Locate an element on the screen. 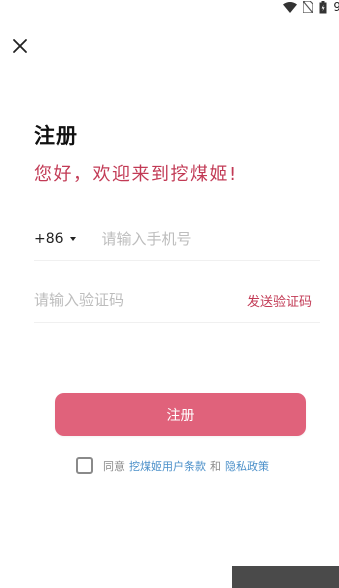 This screenshot has width=339, height=588. agreement-prefix: 同意 is located at coordinates (114, 466).